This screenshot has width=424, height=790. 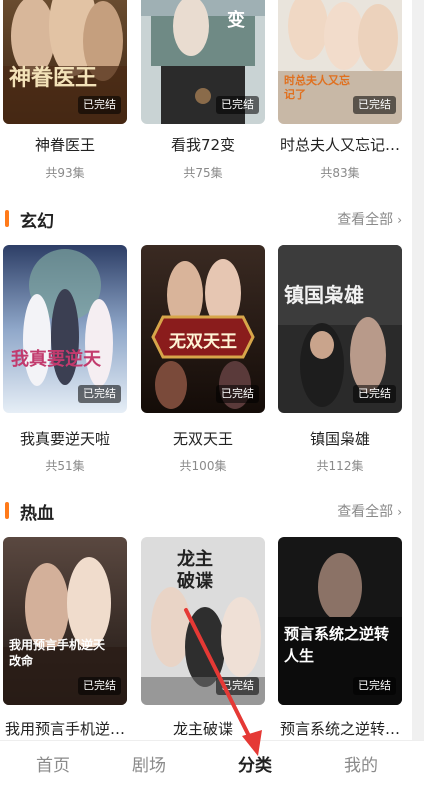 I want to click on drama-title: 我真要逆天啦, so click(x=64, y=439).